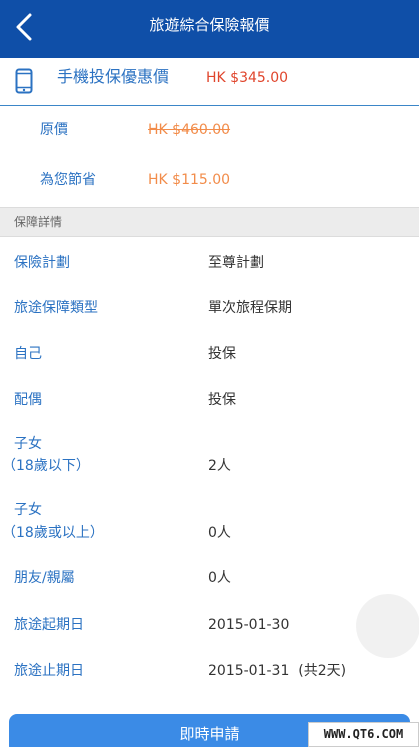 This screenshot has height=747, width=419. Describe the element at coordinates (277, 671) in the screenshot. I see `detail-value: 2015-01-31 (共2天)` at that location.